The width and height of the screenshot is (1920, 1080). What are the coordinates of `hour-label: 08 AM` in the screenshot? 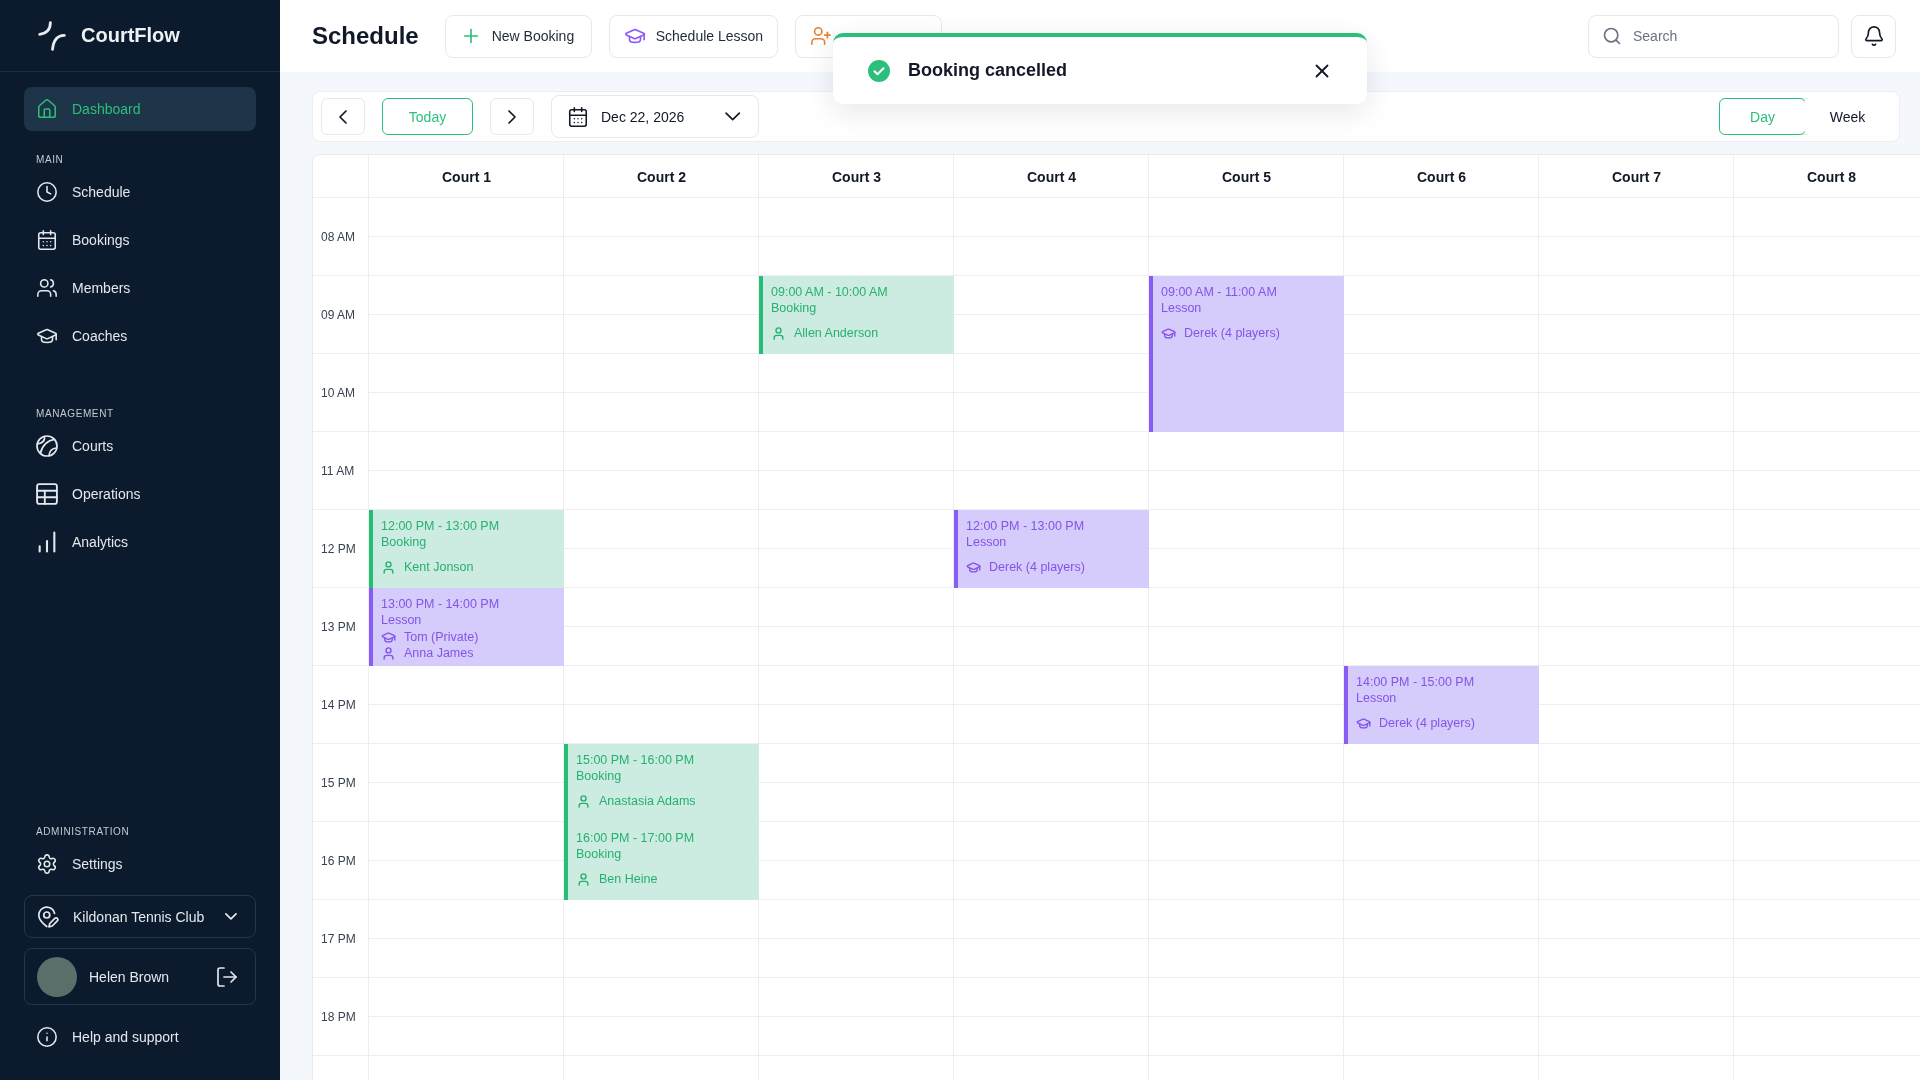 It's located at (338, 237).